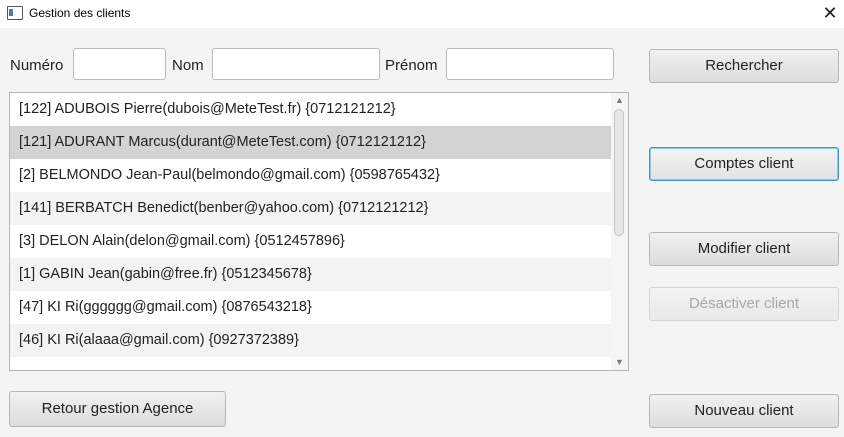 The width and height of the screenshot is (844, 437). What do you see at coordinates (117, 409) in the screenshot?
I see `back-to-agency-button: Retour gestion Agence` at bounding box center [117, 409].